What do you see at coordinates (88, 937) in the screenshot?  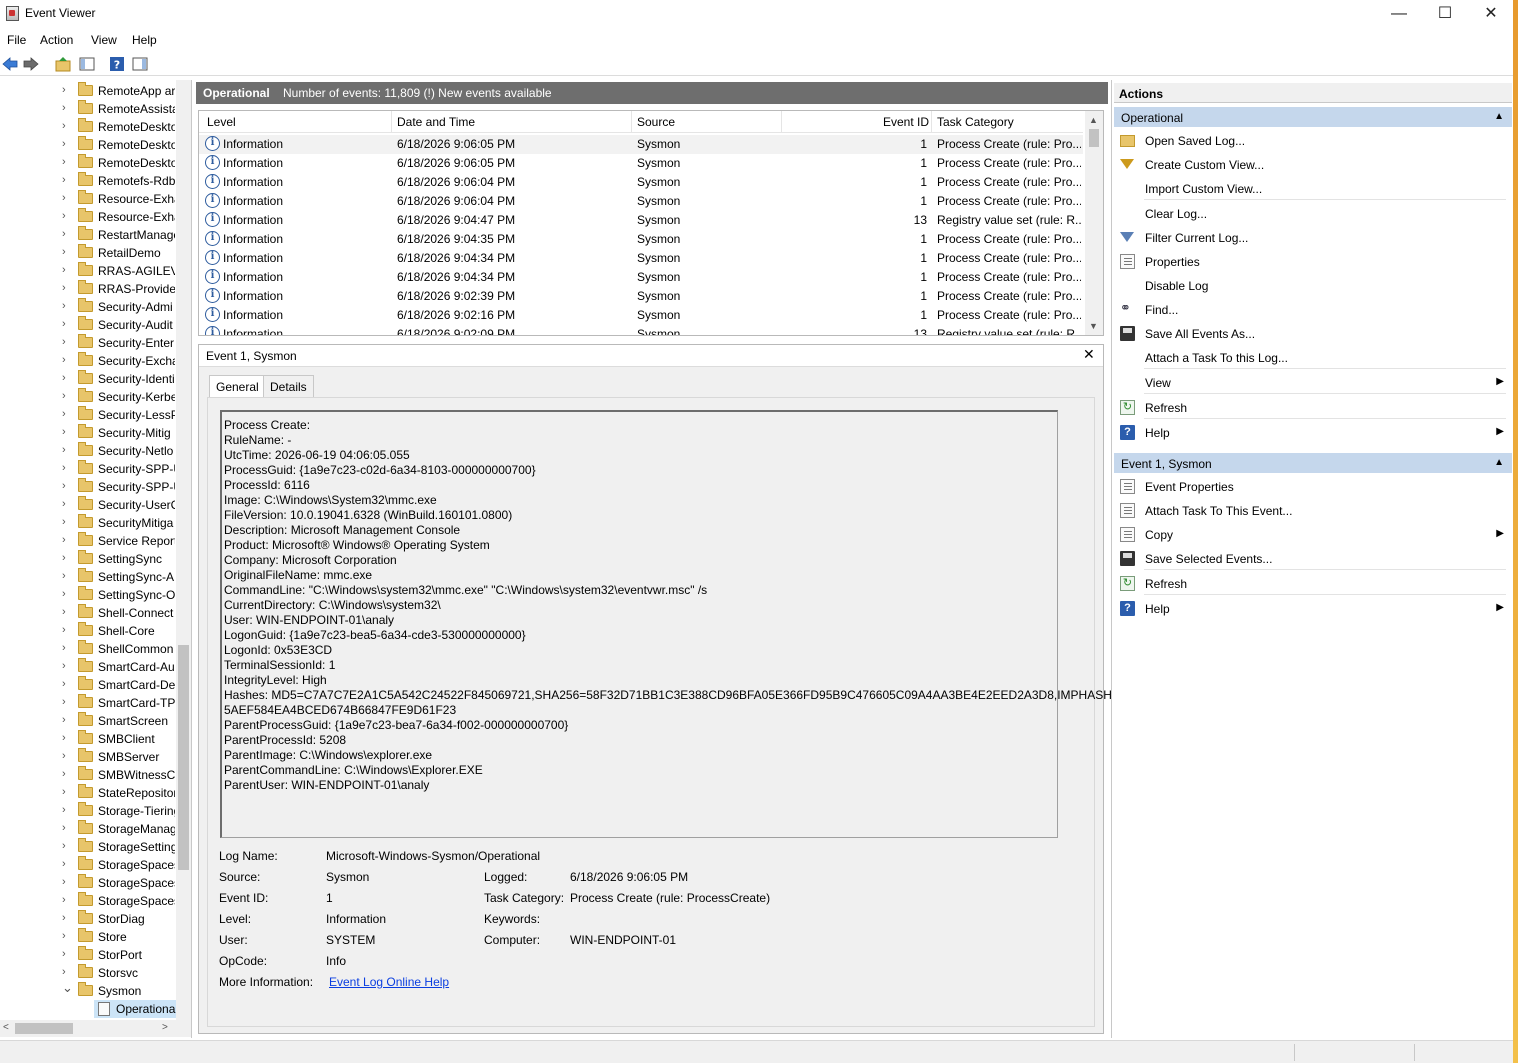 I see `tree-item: › Store` at bounding box center [88, 937].